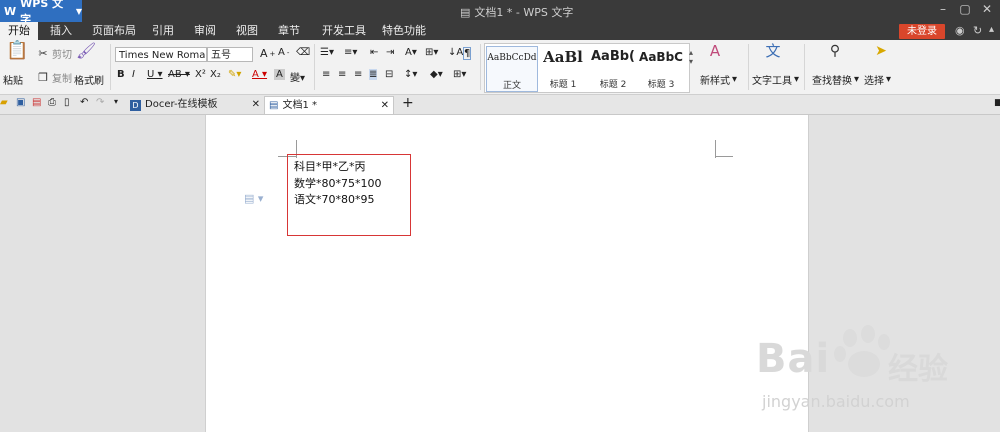  Describe the element at coordinates (613, 56) in the screenshot. I see `style-preview: AaBb(` at that location.